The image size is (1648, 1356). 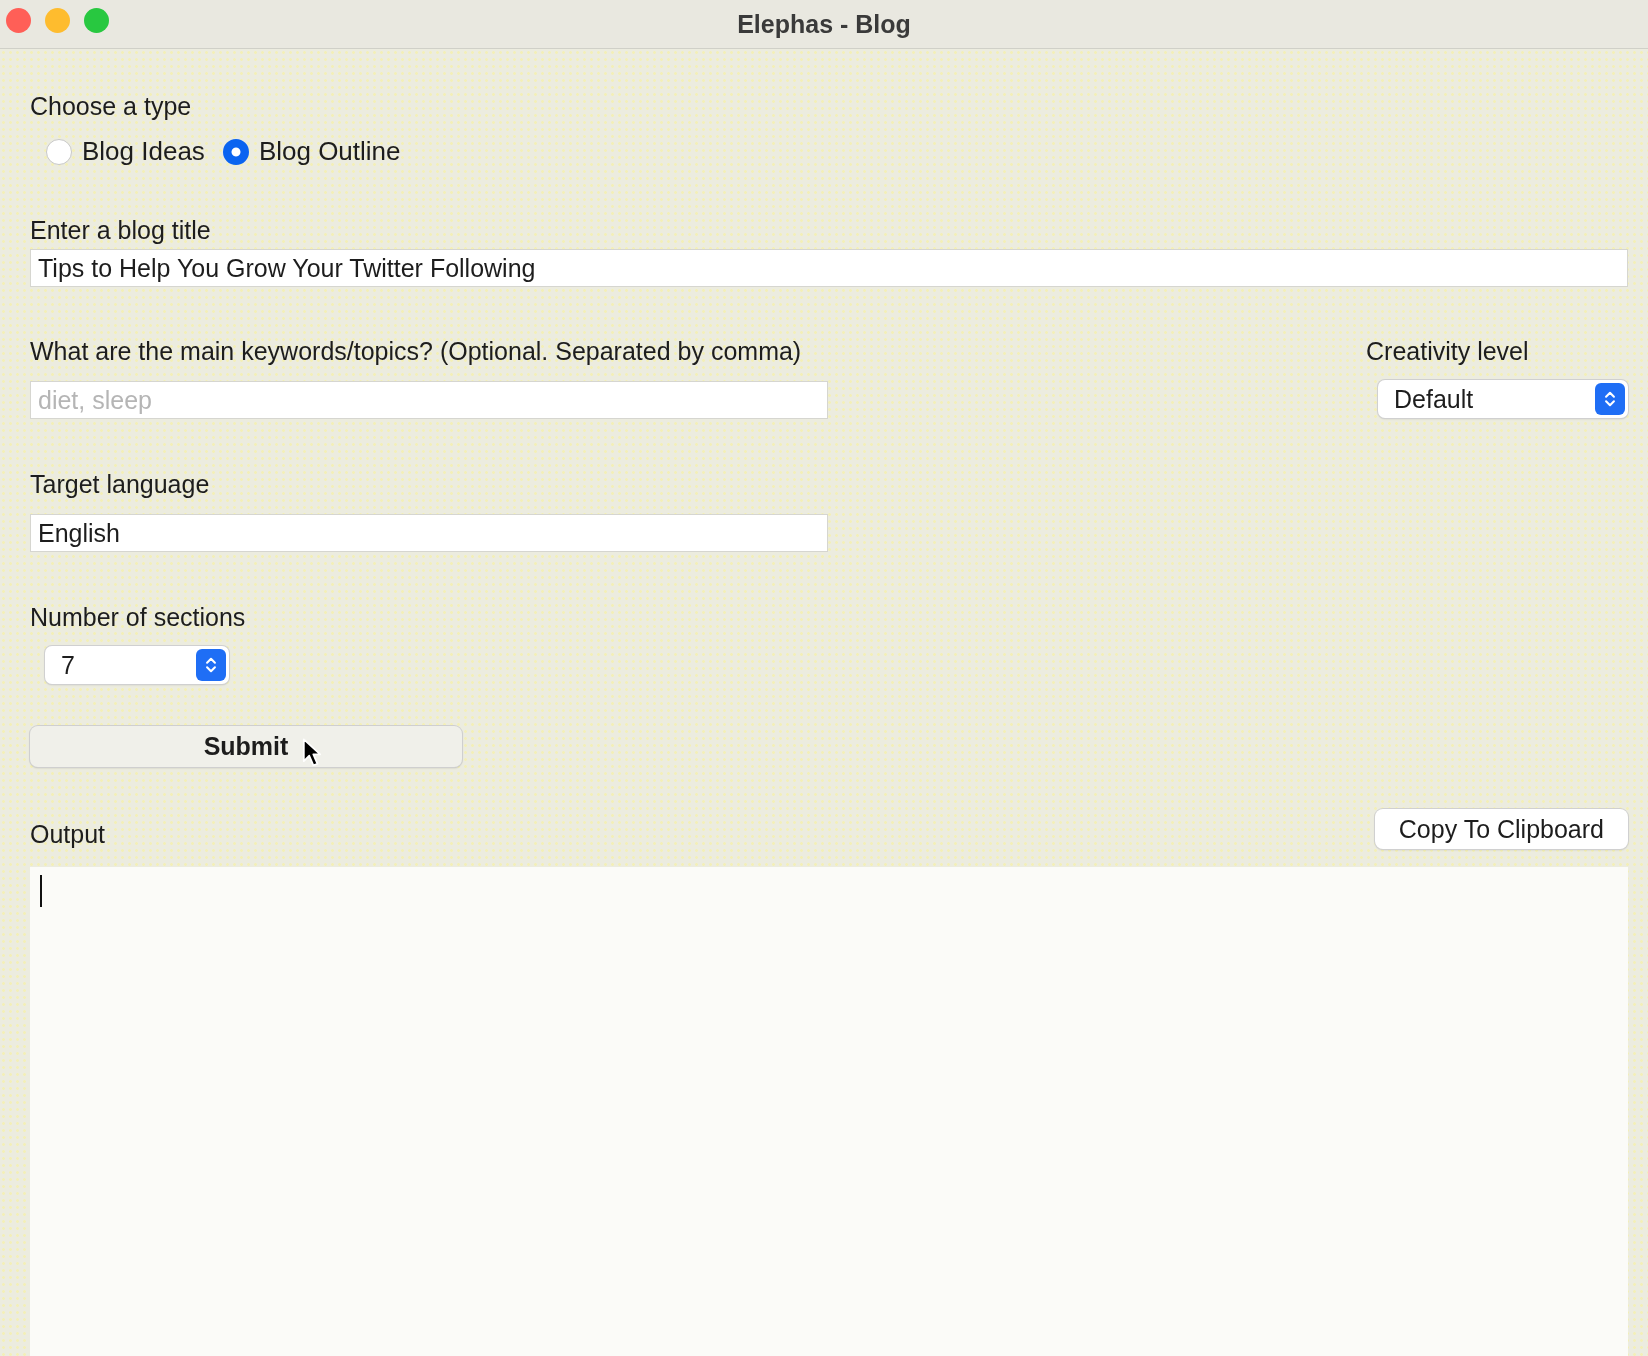 What do you see at coordinates (120, 230) in the screenshot?
I see `field-label: Enter a blog title` at bounding box center [120, 230].